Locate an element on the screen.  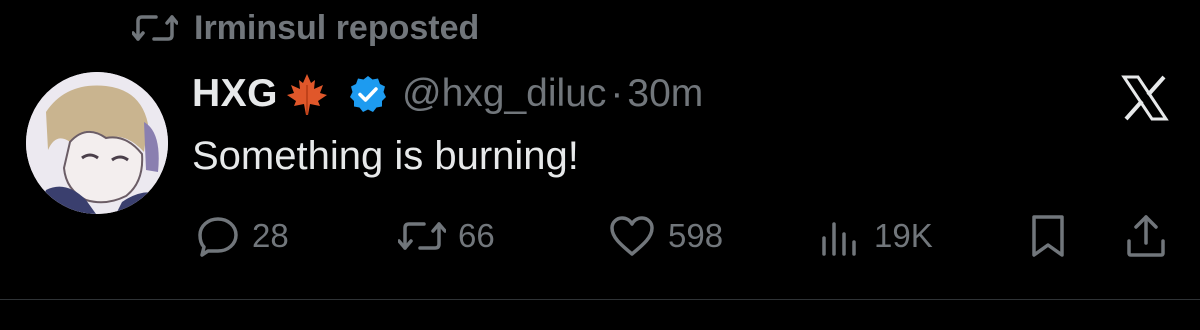
tweet-header: HXG @hxg_diluc · 30m is located at coordinates (447, 94).